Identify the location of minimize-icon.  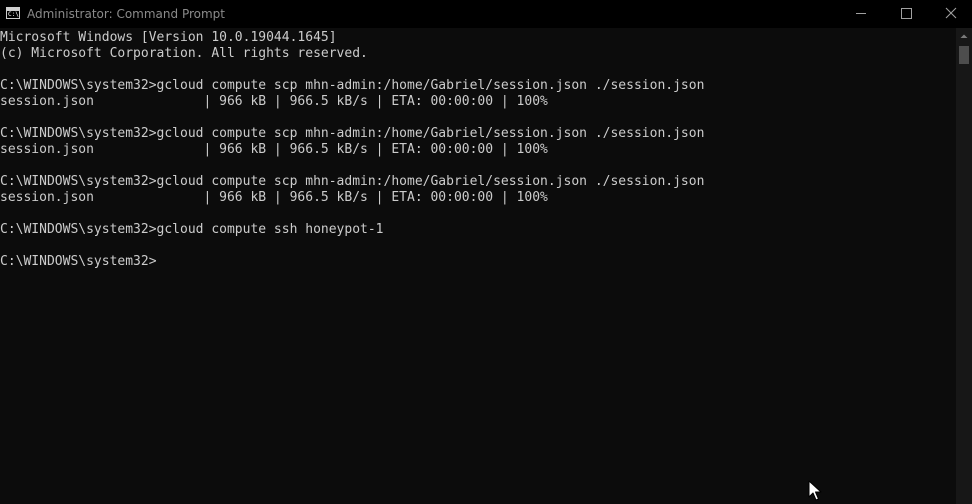
(861, 13).